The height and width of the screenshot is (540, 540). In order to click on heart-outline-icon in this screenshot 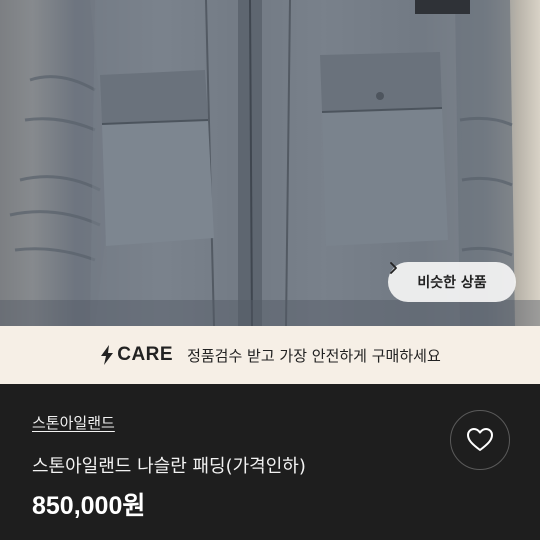, I will do `click(480, 439)`.